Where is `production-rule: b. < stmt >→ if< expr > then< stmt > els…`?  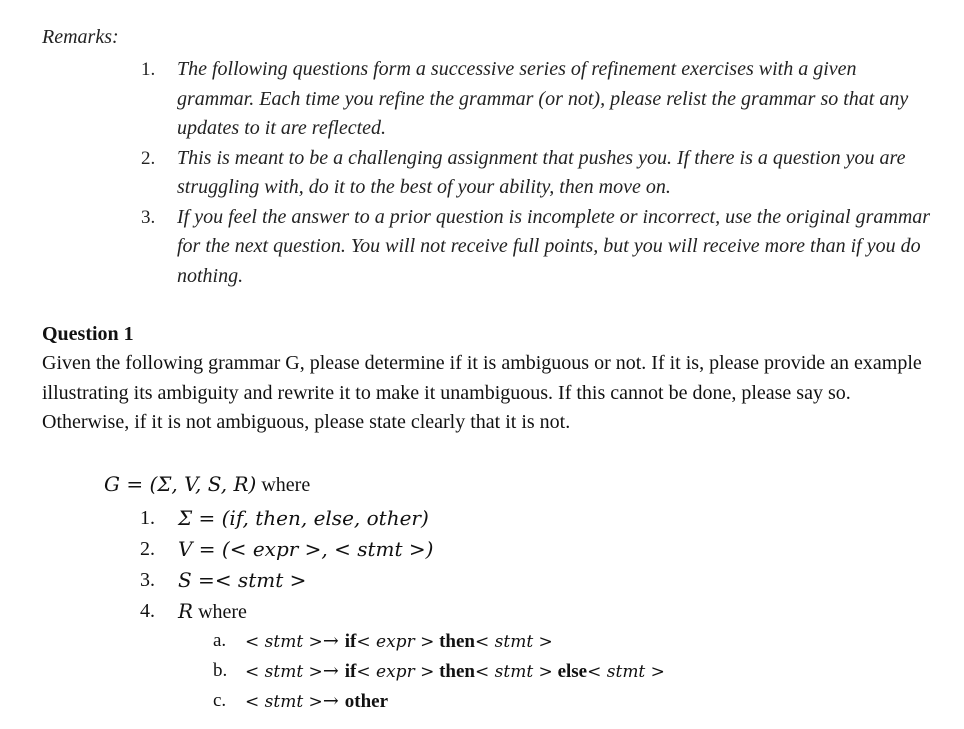
production-rule: b. < stmt >→ if< expr > then< stmt > els… is located at coordinates (439, 671).